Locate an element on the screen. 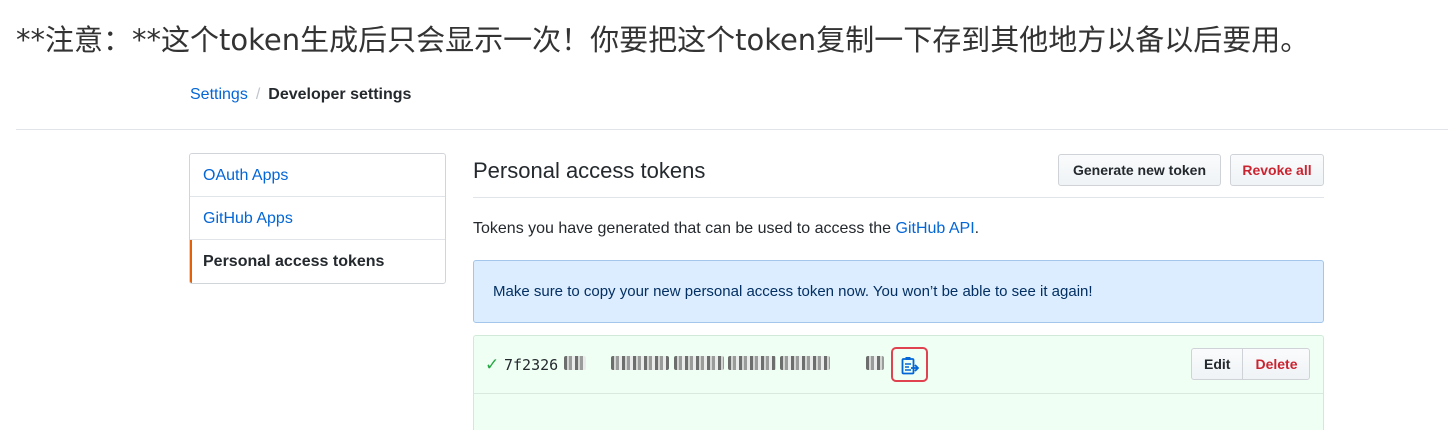 This screenshot has height=430, width=1448. token-value-prefix: 7f2326 is located at coordinates (531, 365).